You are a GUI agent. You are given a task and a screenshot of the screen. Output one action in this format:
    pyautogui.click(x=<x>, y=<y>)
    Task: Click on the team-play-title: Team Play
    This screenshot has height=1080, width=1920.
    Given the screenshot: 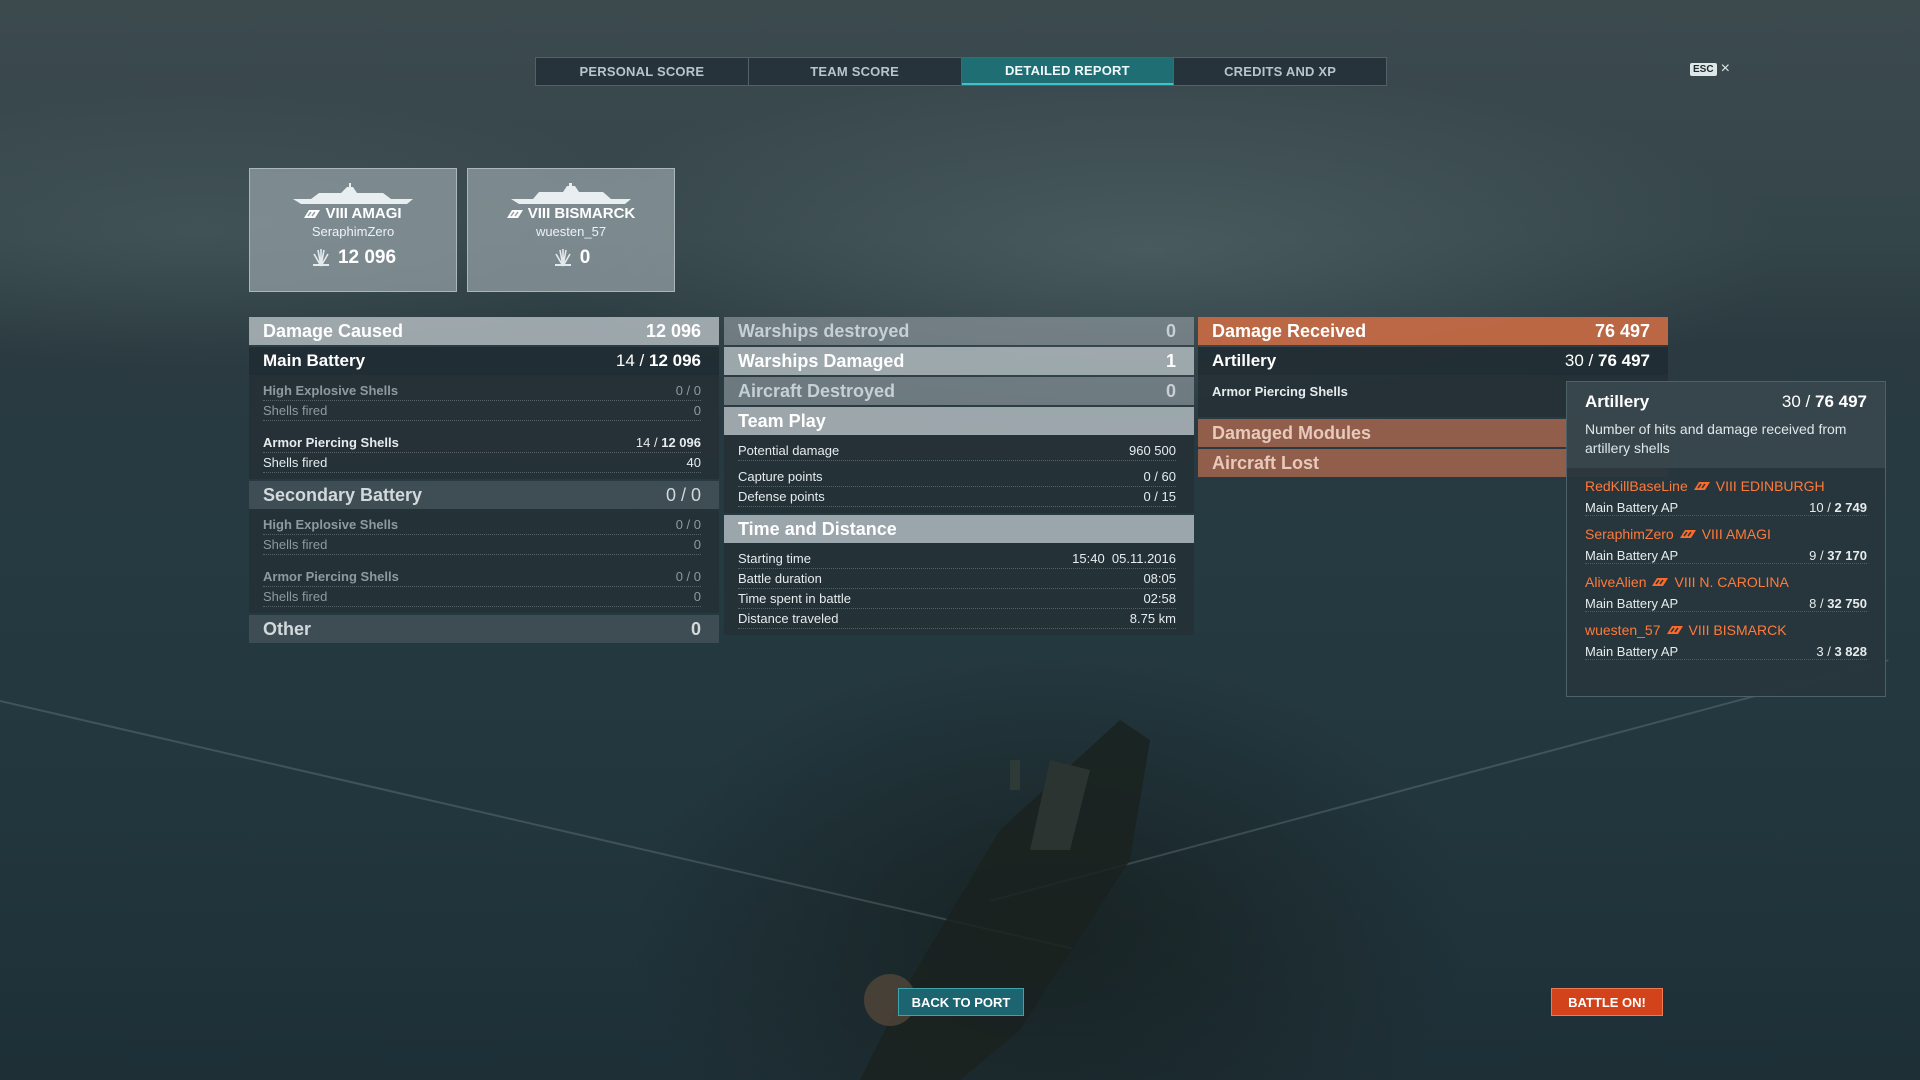 What is the action you would take?
    pyautogui.click(x=782, y=420)
    